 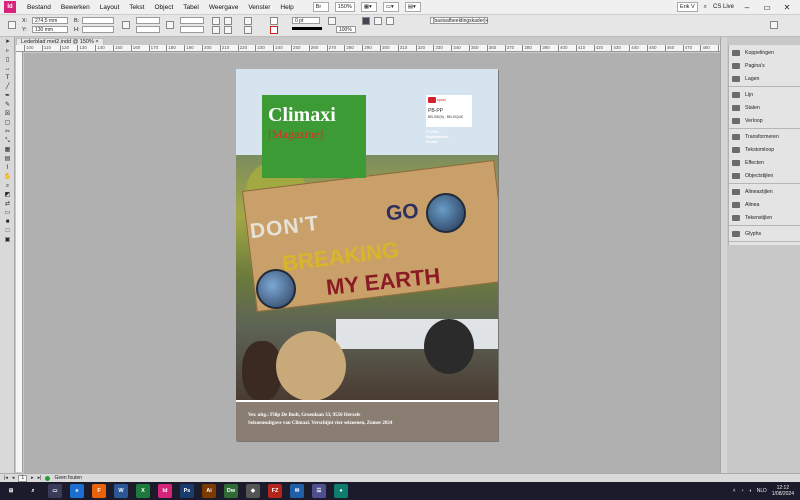 I want to click on panel-lagen: Lagen, so click(x=764, y=78).